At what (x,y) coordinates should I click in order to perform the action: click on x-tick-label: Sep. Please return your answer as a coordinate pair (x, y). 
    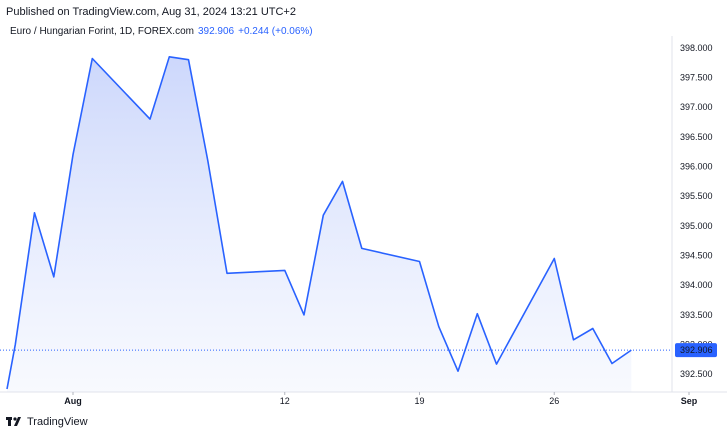
    Looking at the image, I should click on (689, 401).